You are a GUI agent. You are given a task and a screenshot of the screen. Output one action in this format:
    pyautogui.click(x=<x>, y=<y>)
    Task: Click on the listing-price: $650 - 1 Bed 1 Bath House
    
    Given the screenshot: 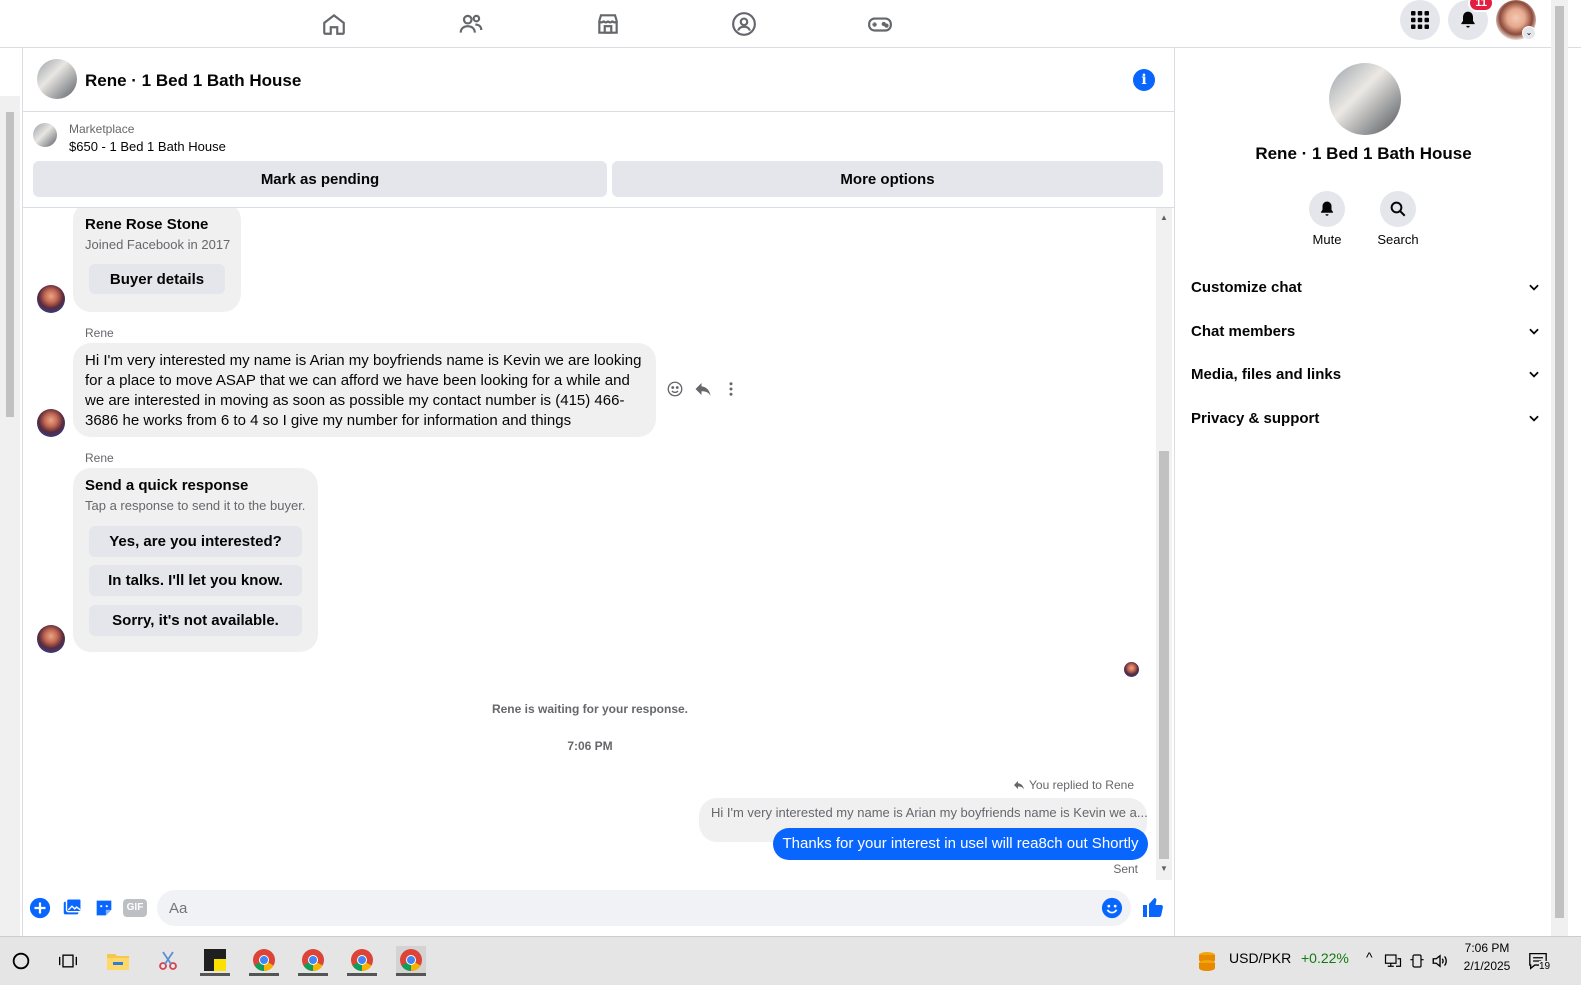 What is the action you would take?
    pyautogui.click(x=147, y=146)
    